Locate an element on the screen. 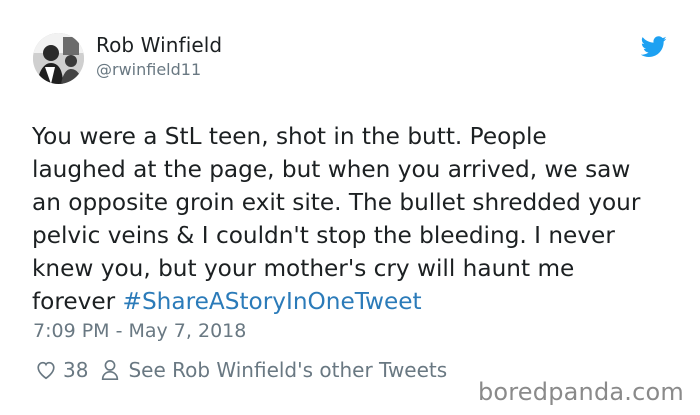  tweet-timestamp: 7:09 PM - May 7, 2018 is located at coordinates (139, 331).